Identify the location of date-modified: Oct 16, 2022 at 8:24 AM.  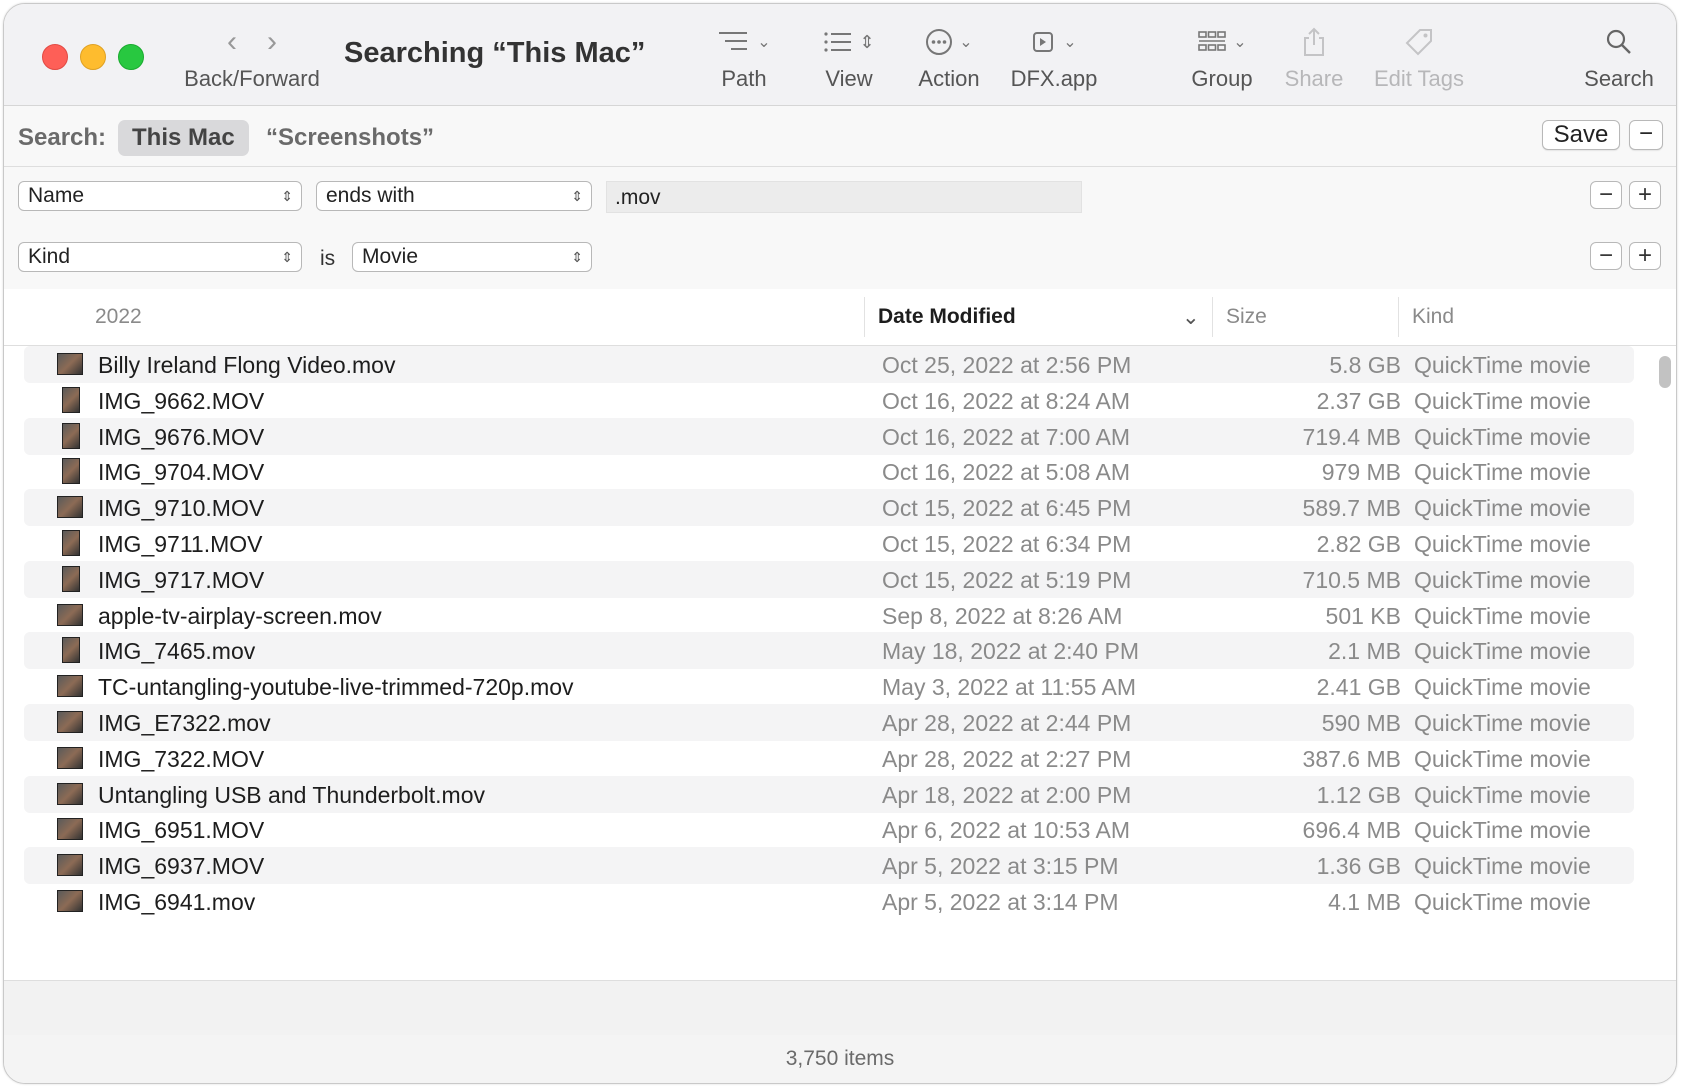
(1006, 400).